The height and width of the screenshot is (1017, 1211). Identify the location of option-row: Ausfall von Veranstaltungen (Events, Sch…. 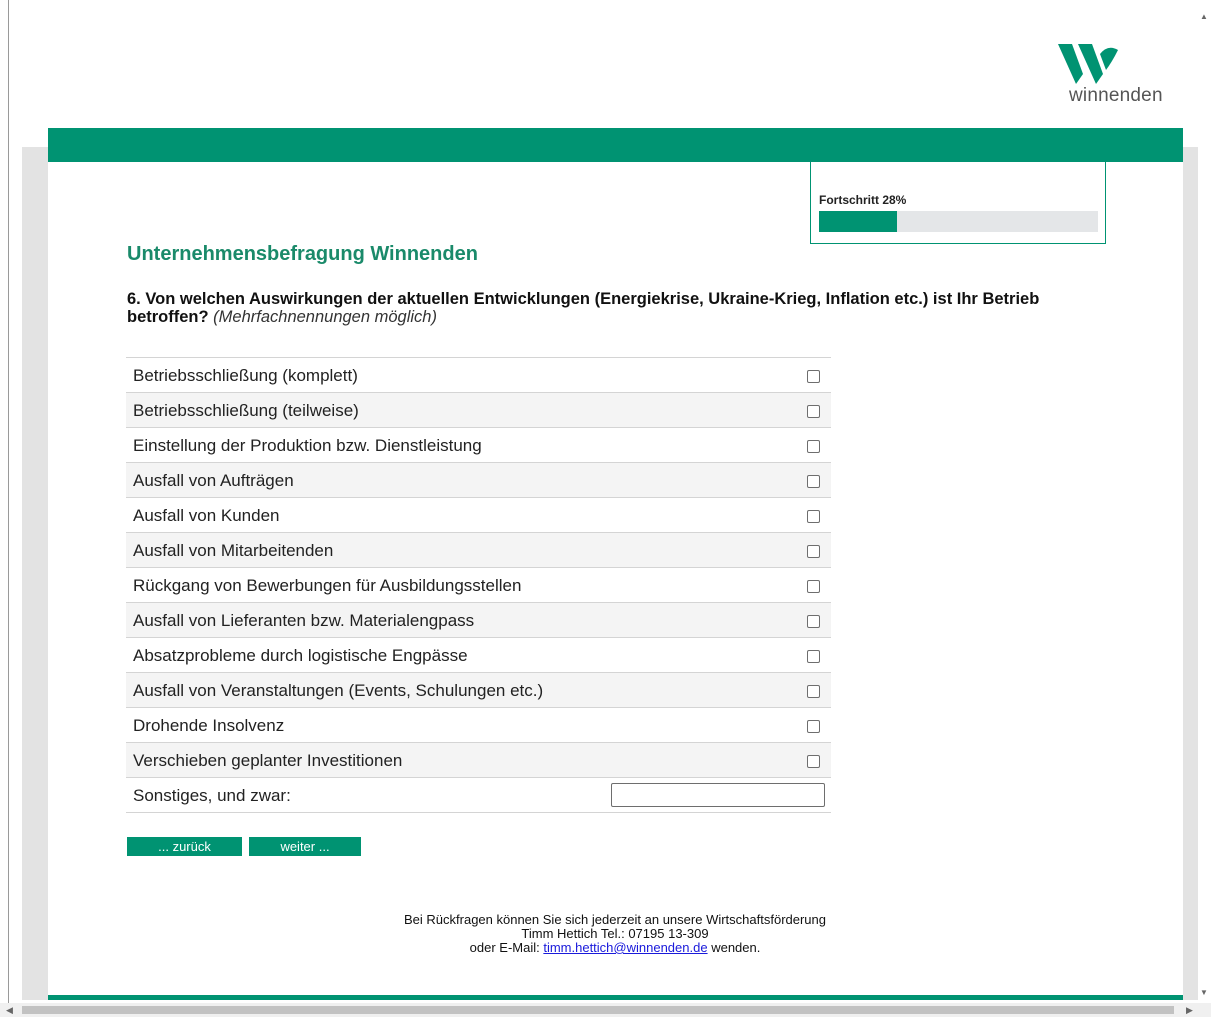
(478, 690).